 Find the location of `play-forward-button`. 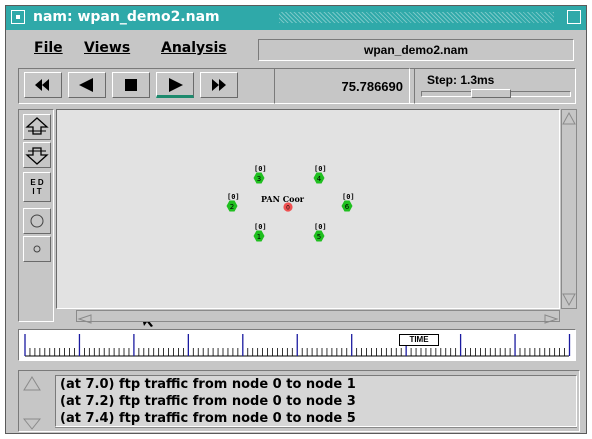

play-forward-button is located at coordinates (175, 85).